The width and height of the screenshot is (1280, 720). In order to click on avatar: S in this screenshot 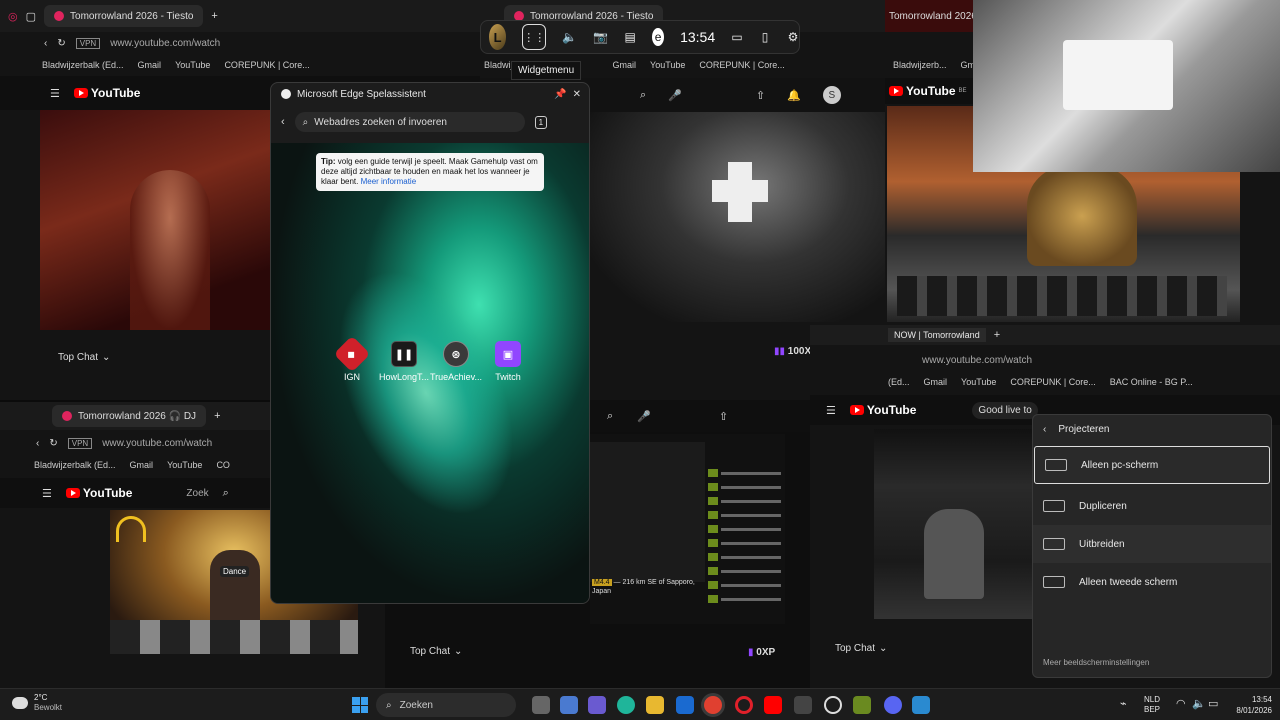, I will do `click(831, 95)`.